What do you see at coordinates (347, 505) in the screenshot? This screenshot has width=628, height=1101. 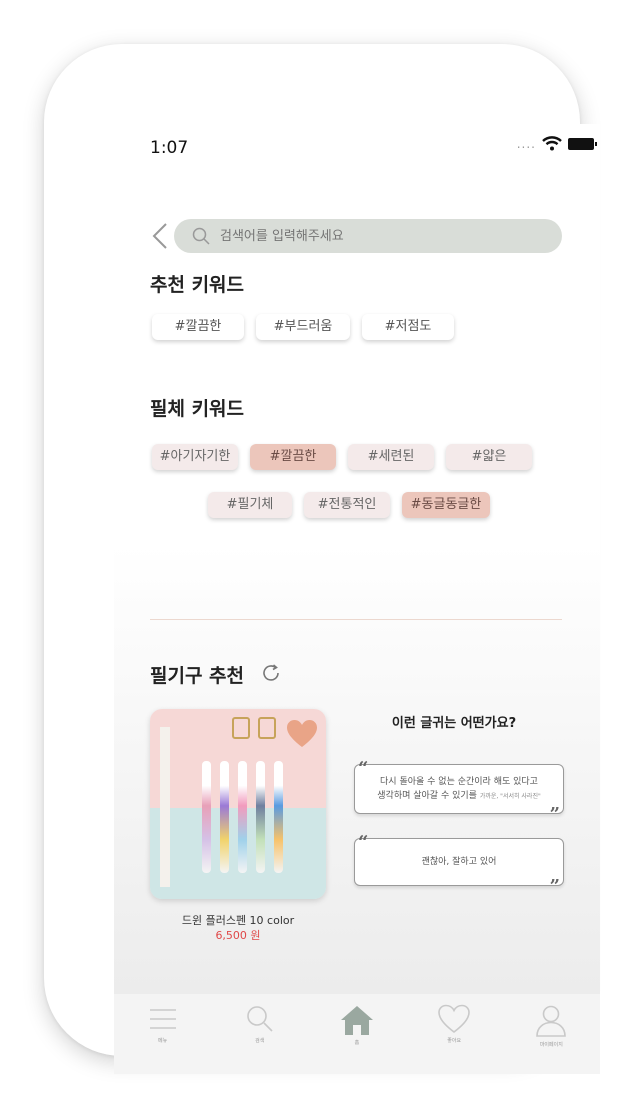 I see `style-chip: #전통적인` at bounding box center [347, 505].